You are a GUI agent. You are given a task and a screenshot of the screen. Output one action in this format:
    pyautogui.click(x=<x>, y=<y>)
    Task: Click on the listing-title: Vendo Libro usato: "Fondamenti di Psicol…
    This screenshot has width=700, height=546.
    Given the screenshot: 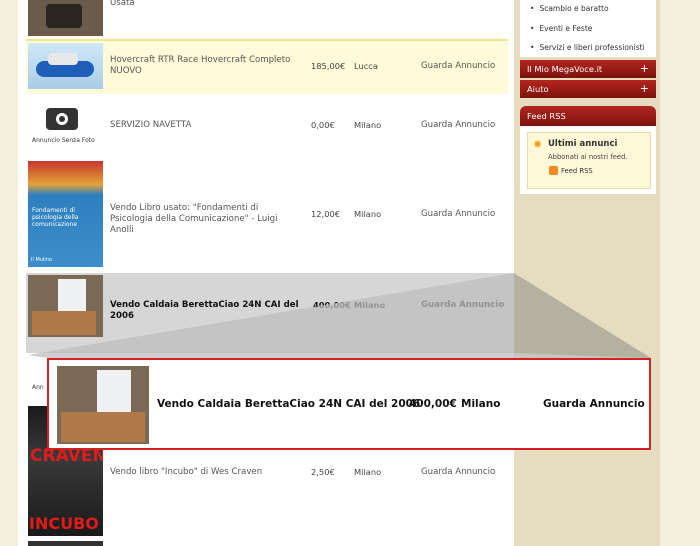 What is the action you would take?
    pyautogui.click(x=205, y=219)
    